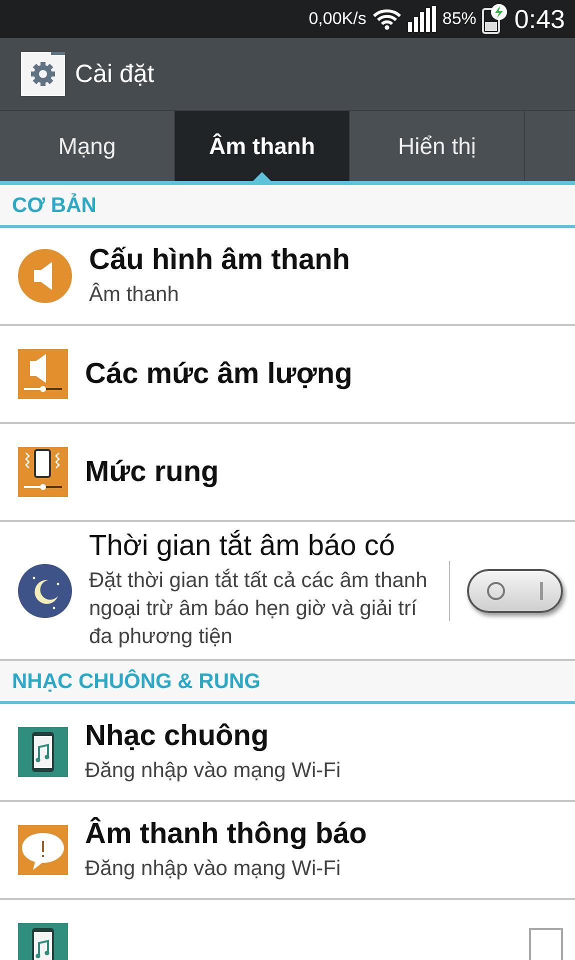  What do you see at coordinates (287, 851) in the screenshot?
I see `settings-row: Âm thanh thông báo Đăng nhập vào mạng Wi-Fi` at bounding box center [287, 851].